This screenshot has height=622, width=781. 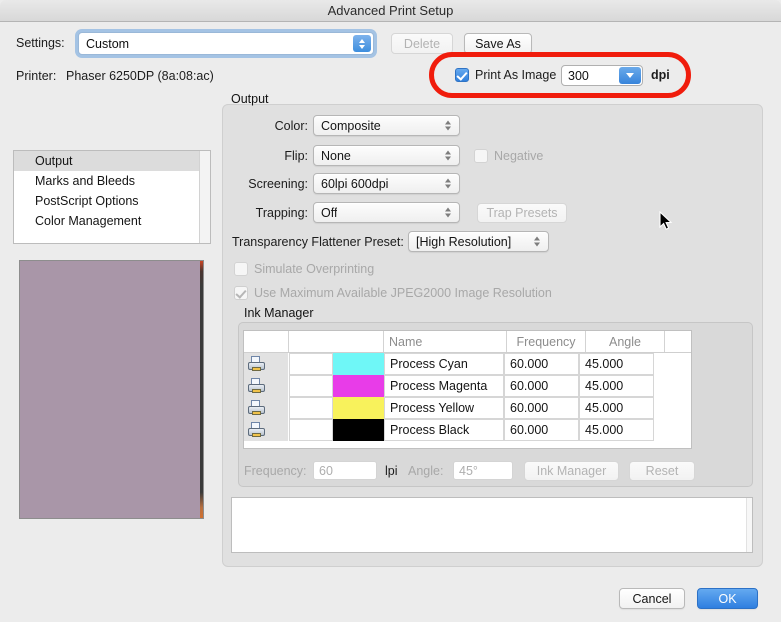 What do you see at coordinates (111, 389) in the screenshot?
I see `page-preview` at bounding box center [111, 389].